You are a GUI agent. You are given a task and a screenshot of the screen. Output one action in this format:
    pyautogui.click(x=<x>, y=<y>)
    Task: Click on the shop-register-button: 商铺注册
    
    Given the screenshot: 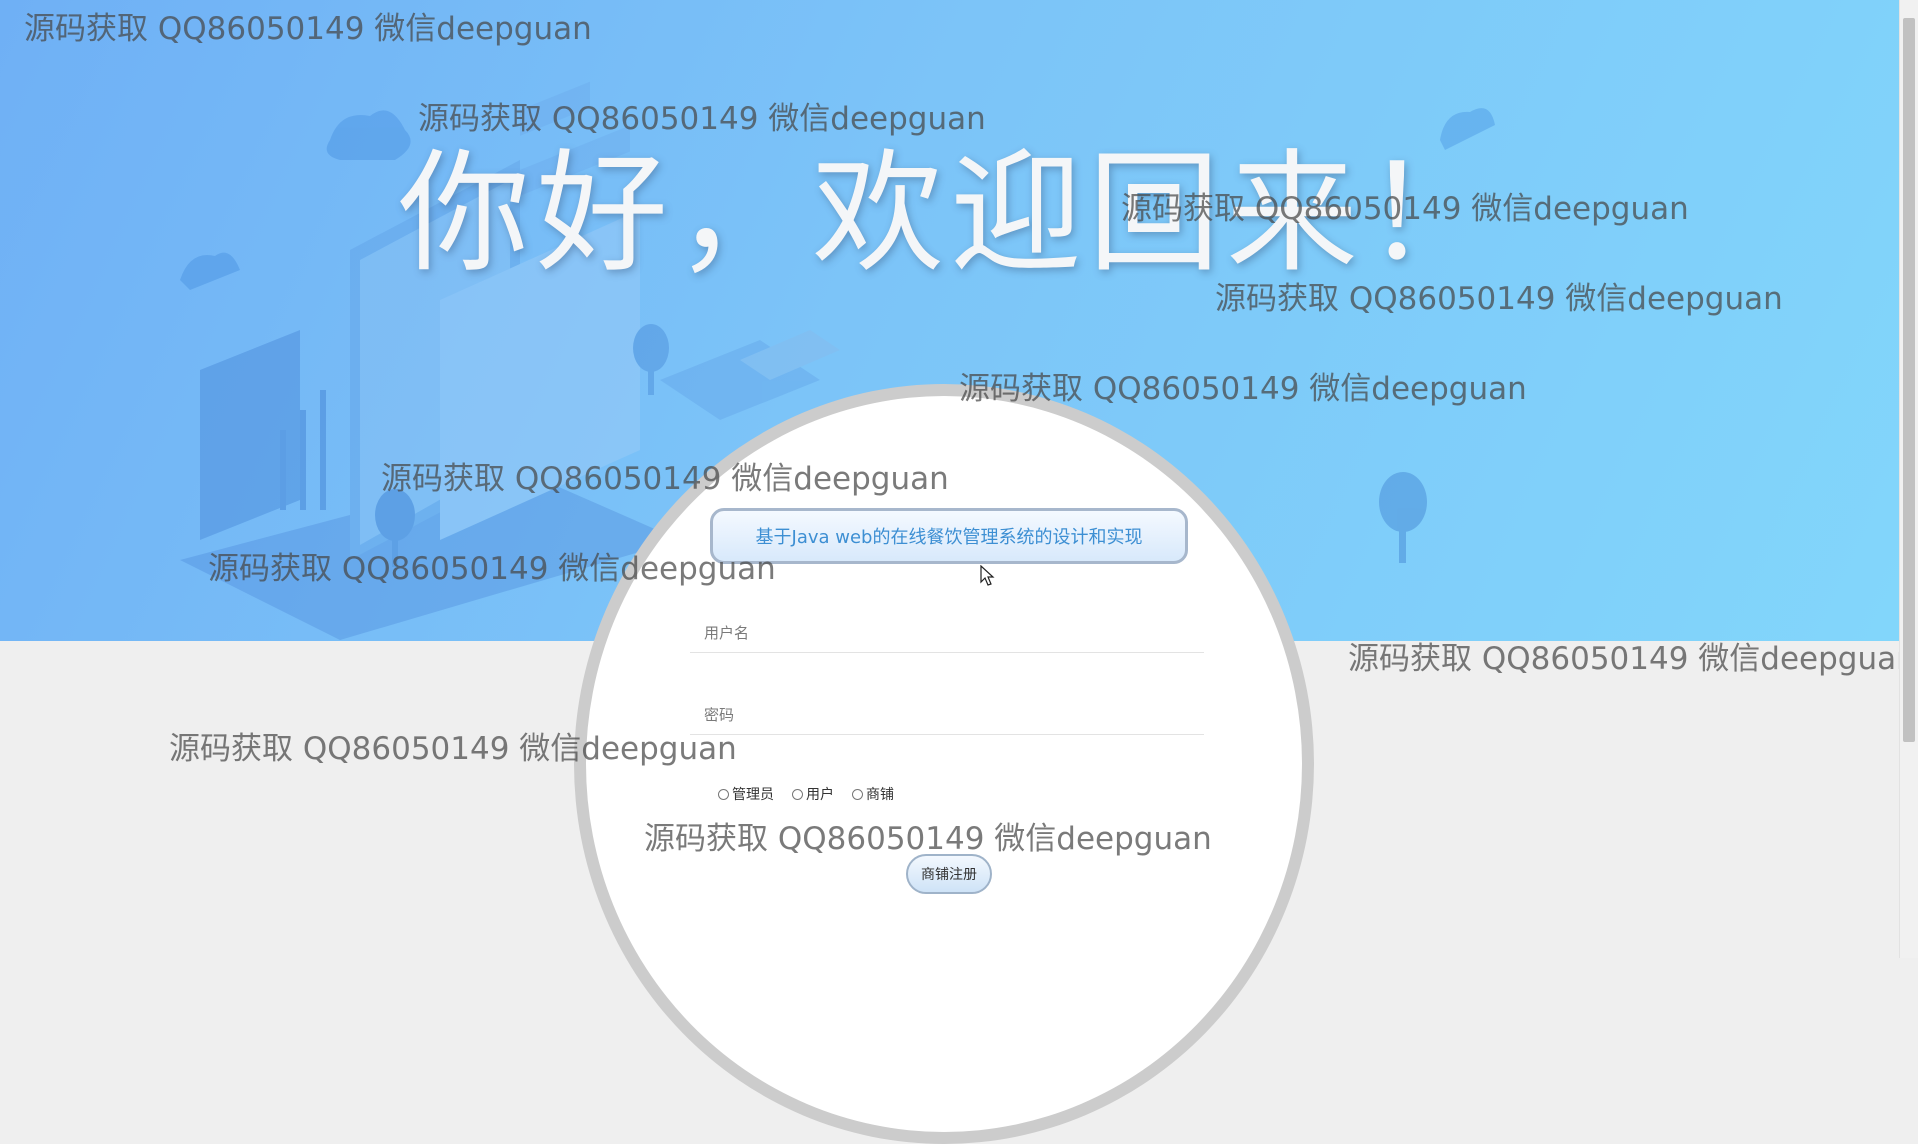 What is the action you would take?
    pyautogui.click(x=949, y=874)
    